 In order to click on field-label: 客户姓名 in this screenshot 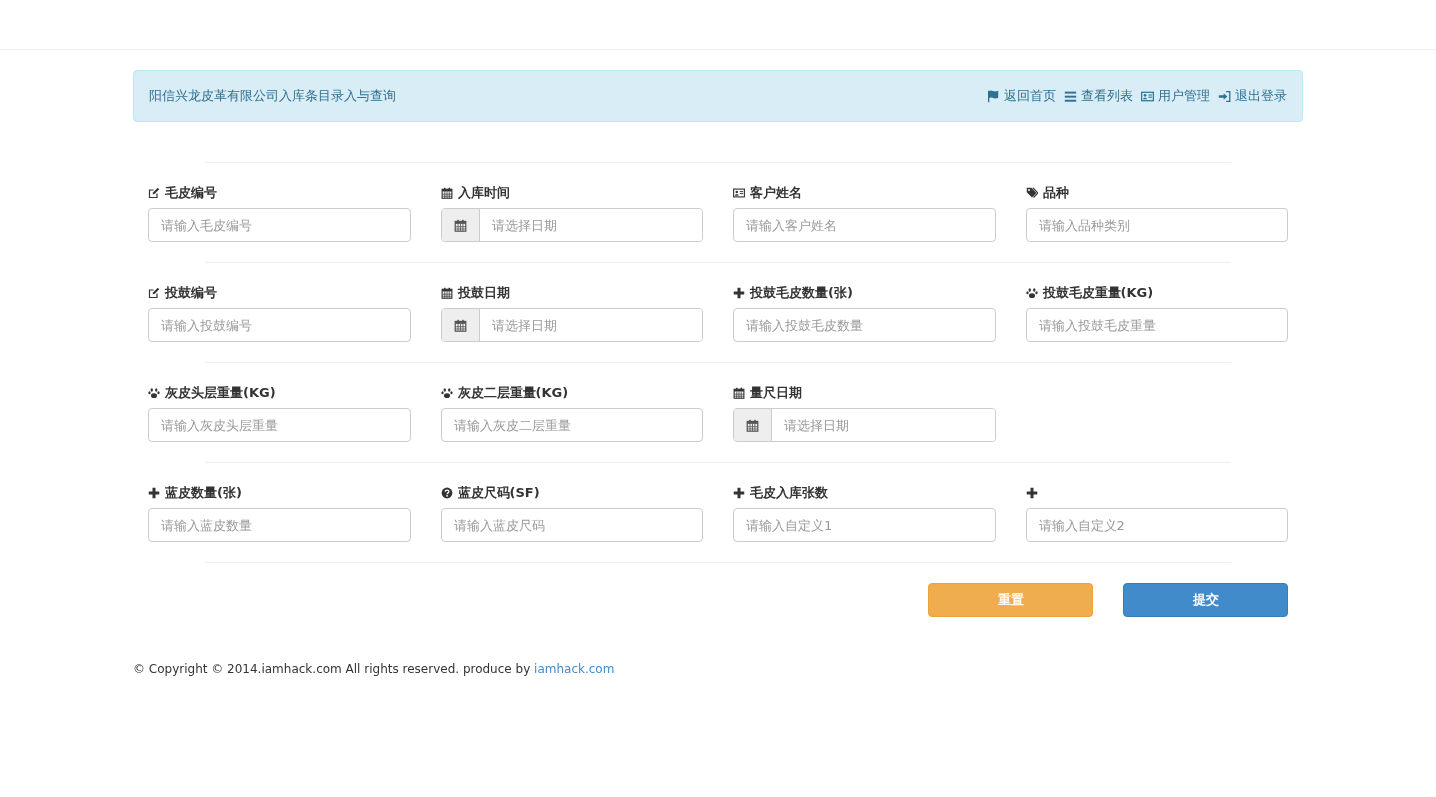, I will do `click(776, 193)`.